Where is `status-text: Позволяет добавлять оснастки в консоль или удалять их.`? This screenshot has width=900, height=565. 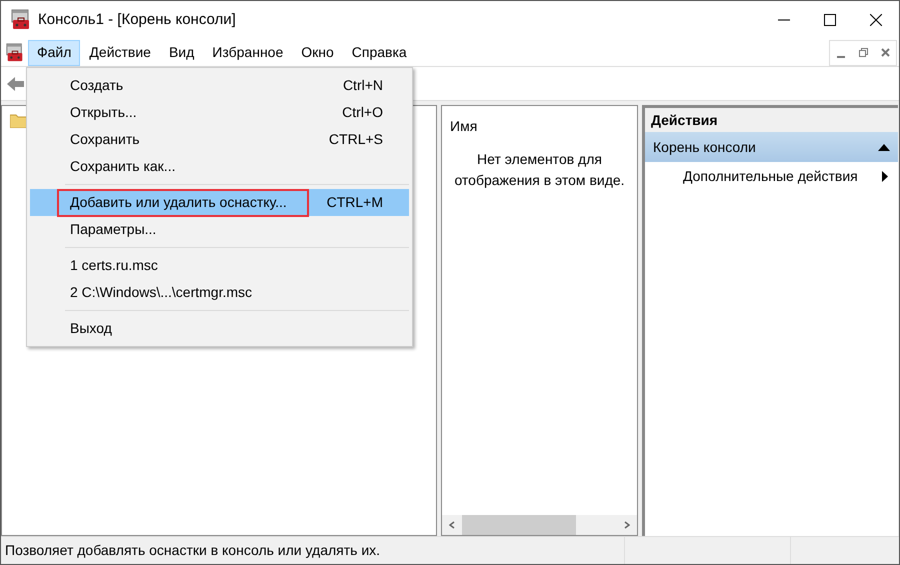 status-text: Позволяет добавлять оснастки в консоль или удалять их. is located at coordinates (193, 550).